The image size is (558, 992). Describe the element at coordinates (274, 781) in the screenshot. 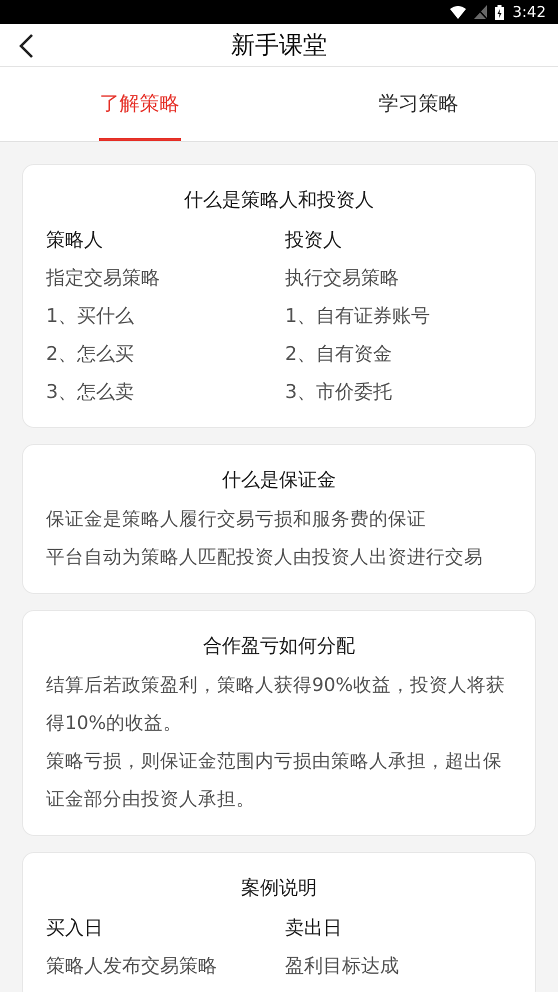

I see `paragraph: 策略亏损，则保证金范围内亏损由策略人承担，超出保证金部分由投资人承担。` at that location.